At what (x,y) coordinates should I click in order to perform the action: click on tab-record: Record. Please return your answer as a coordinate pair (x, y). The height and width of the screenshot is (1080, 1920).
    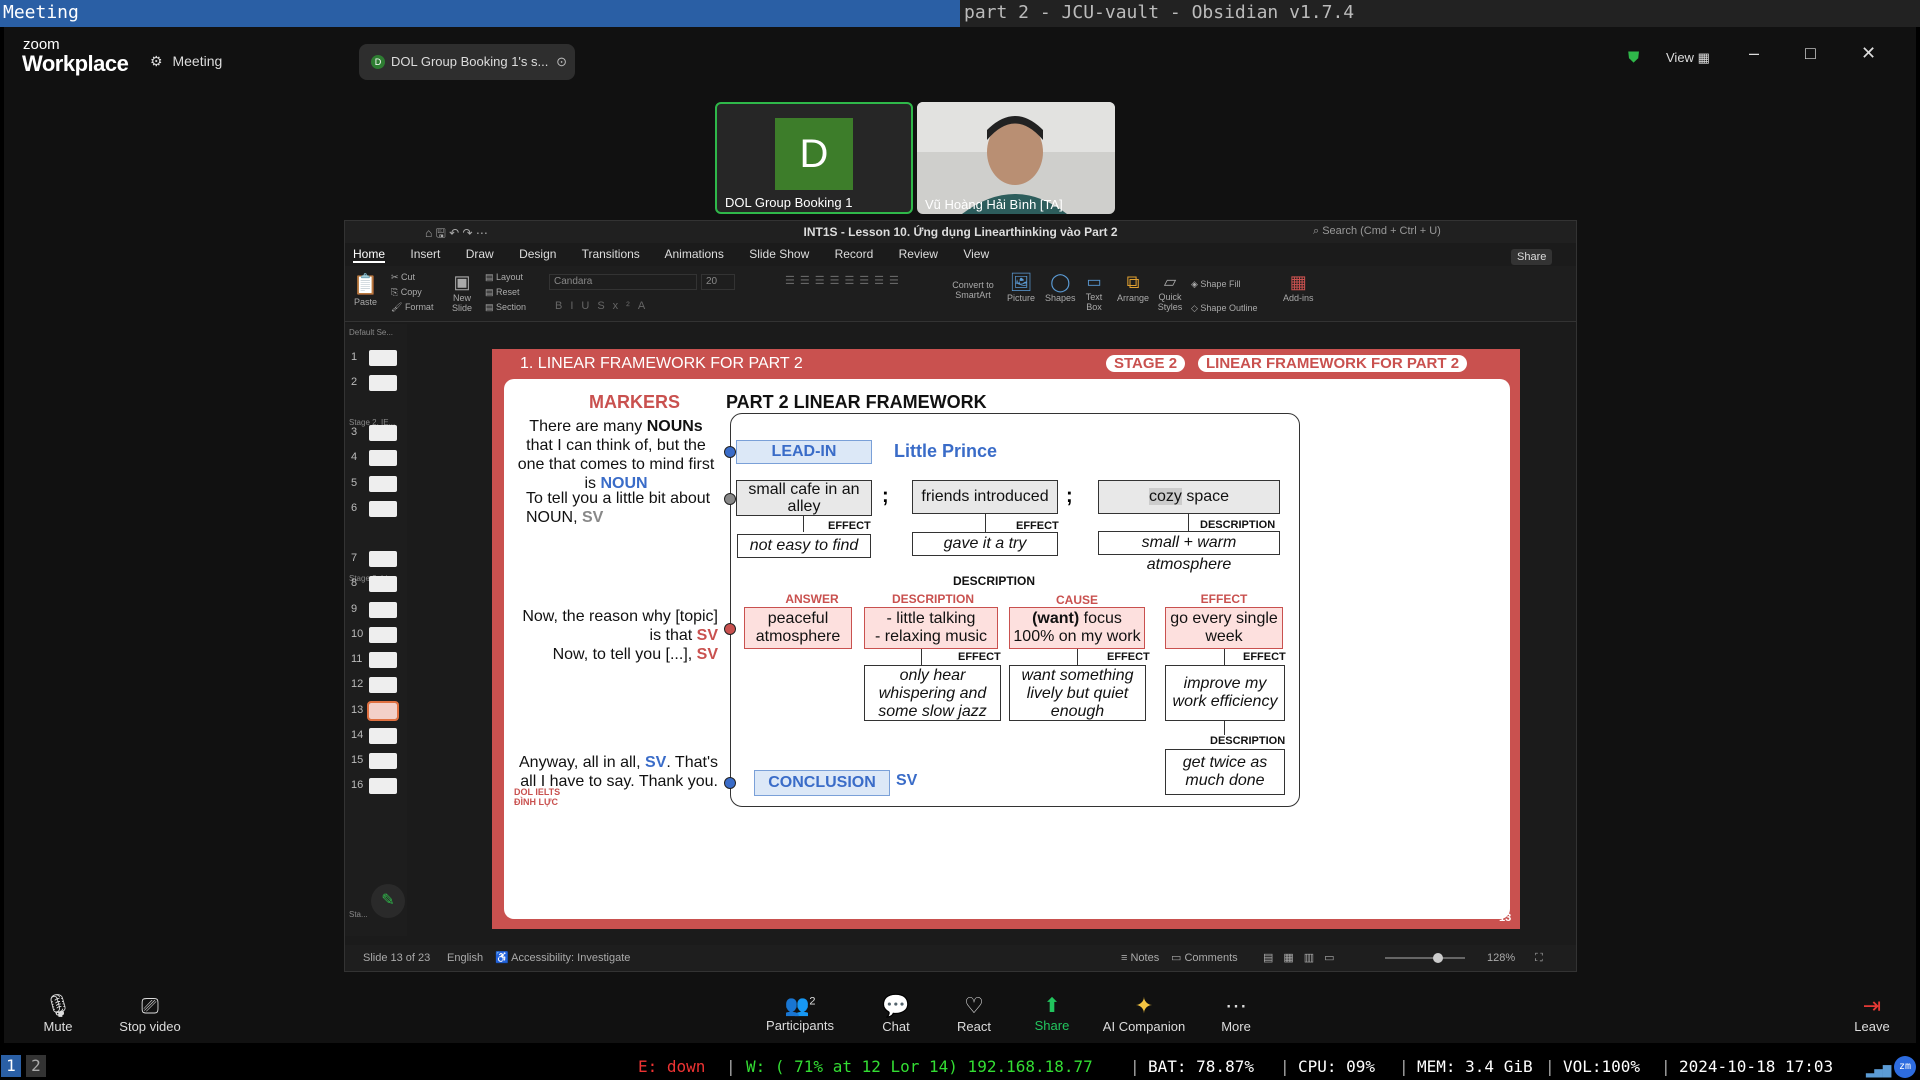
    Looking at the image, I should click on (854, 254).